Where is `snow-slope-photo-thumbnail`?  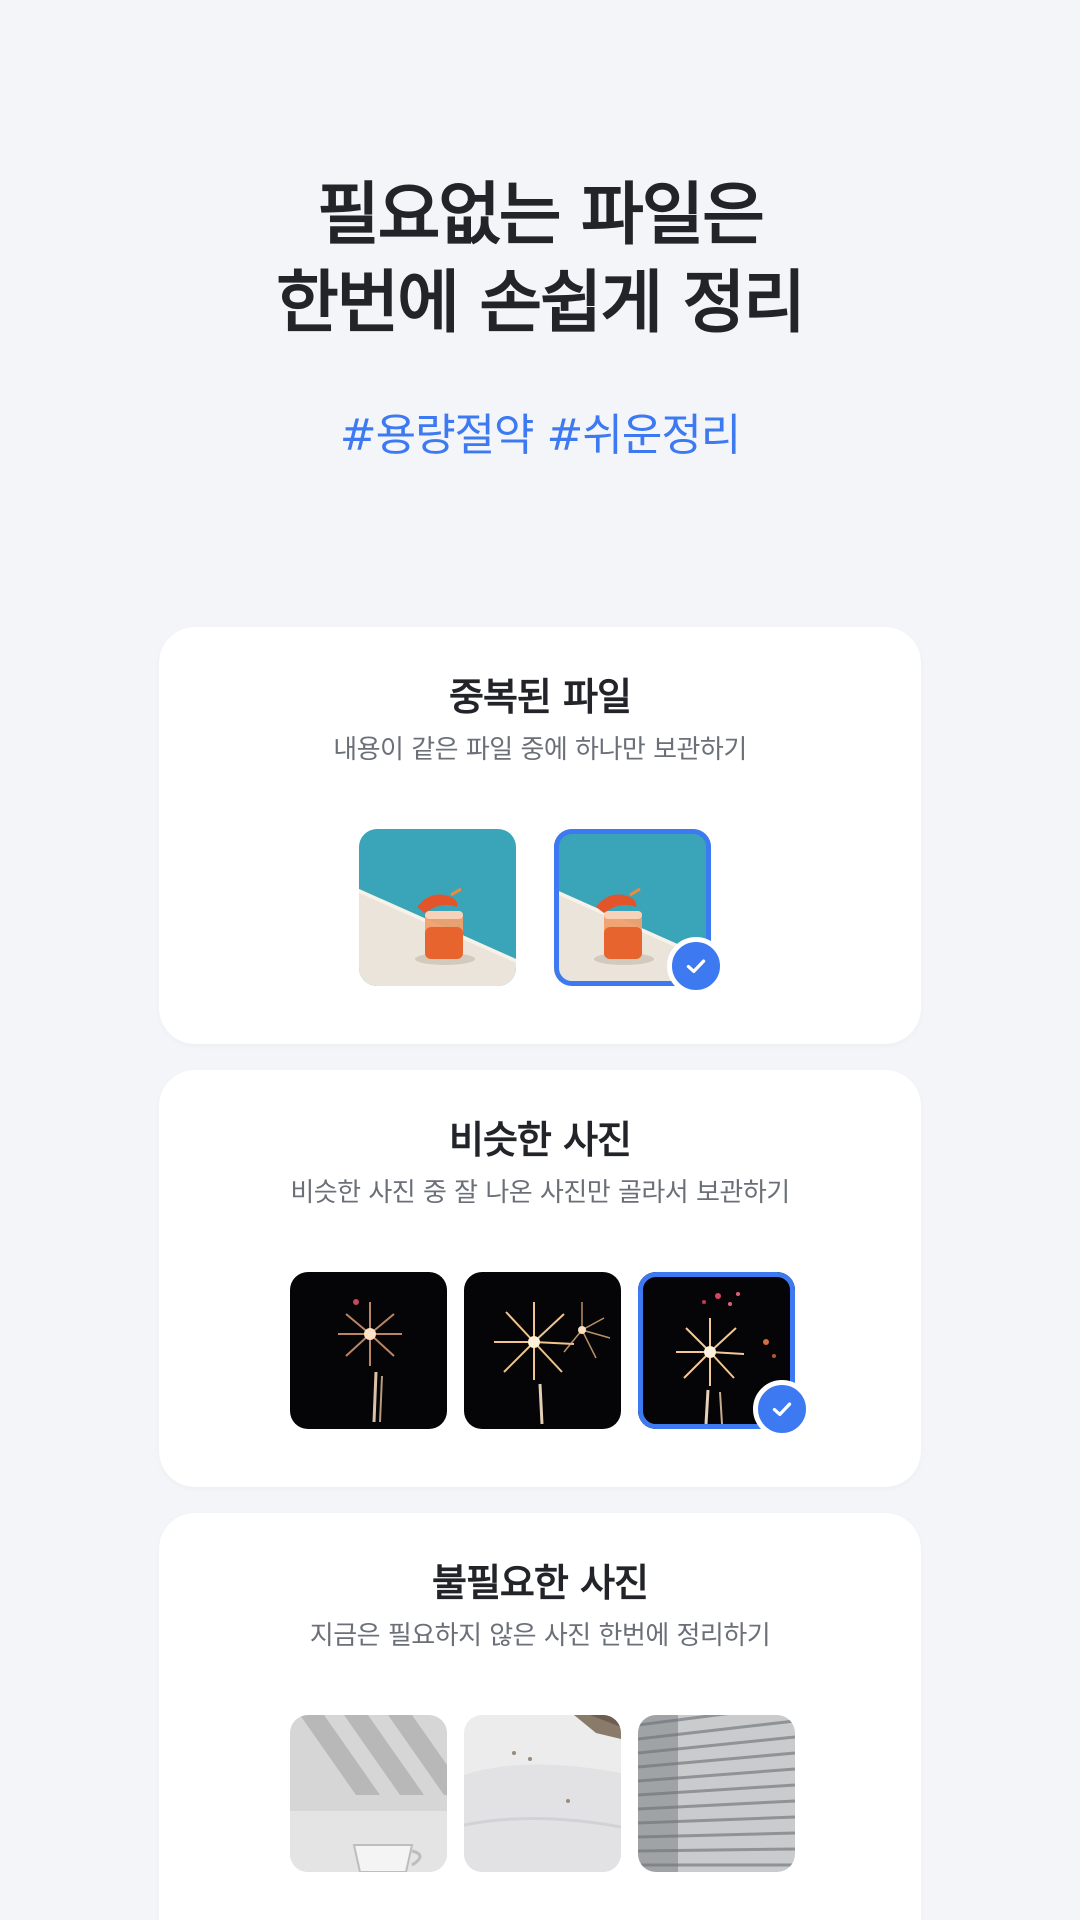 snow-slope-photo-thumbnail is located at coordinates (542, 1793).